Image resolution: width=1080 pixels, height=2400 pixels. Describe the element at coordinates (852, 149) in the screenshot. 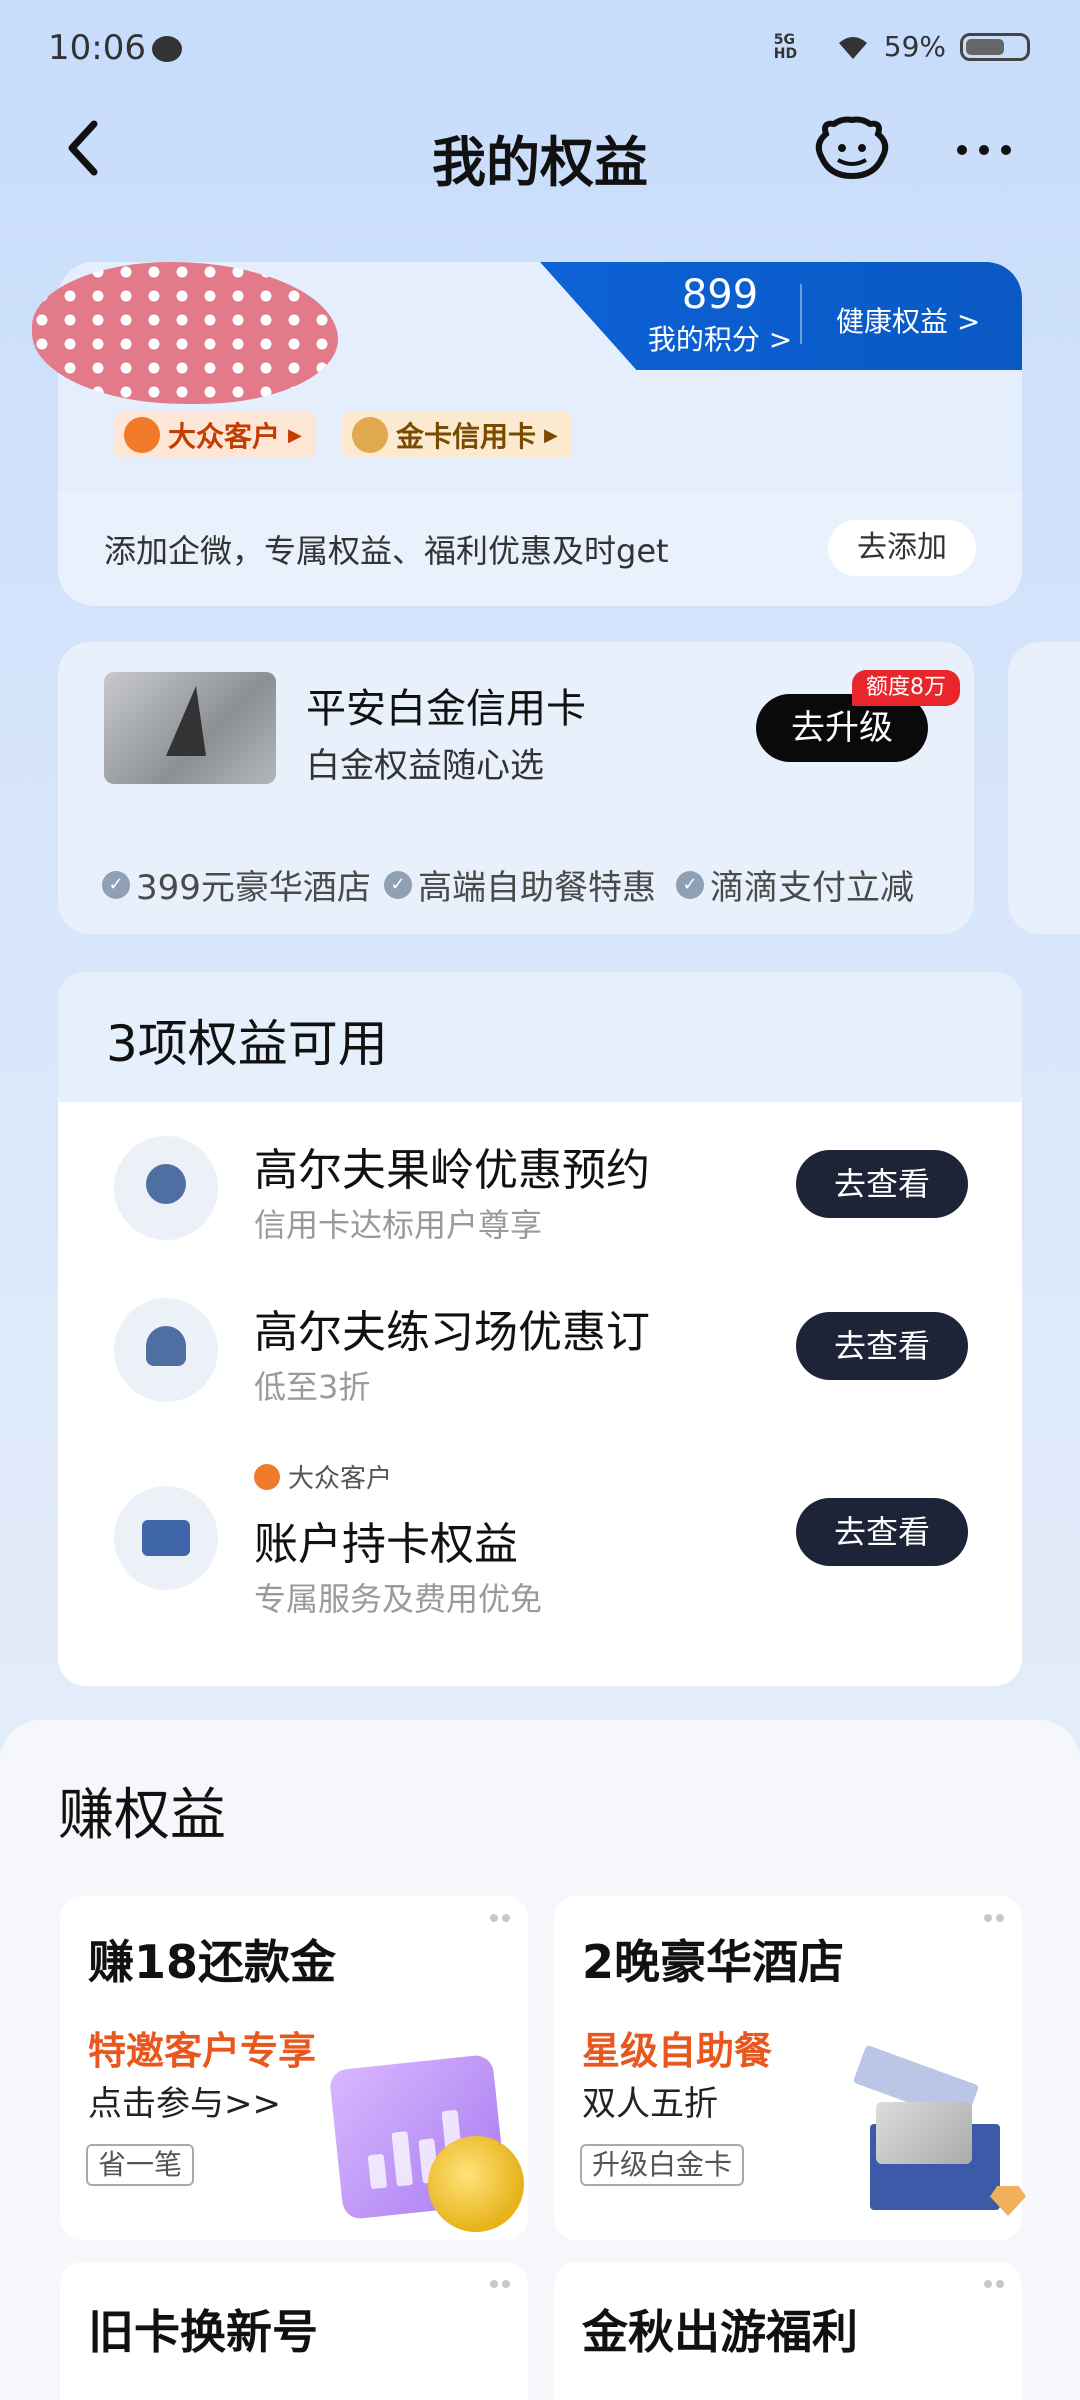

I see `customer-service-icon` at that location.